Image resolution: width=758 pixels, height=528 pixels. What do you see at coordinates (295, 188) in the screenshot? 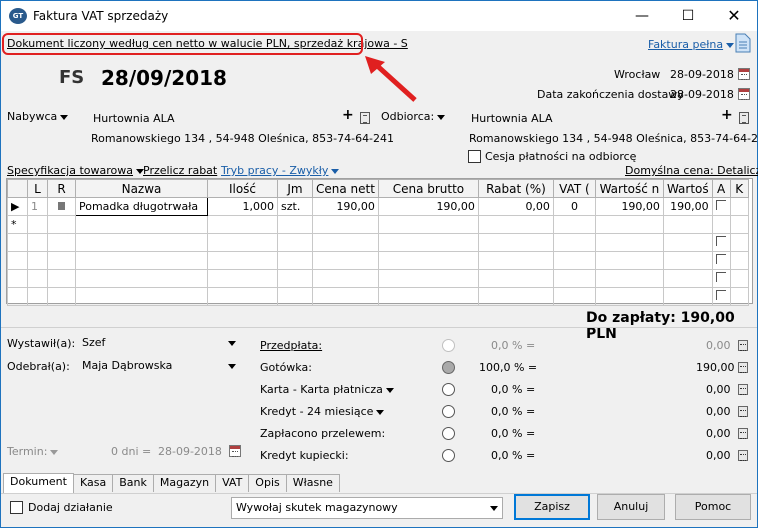
I see `col-header: Jm` at bounding box center [295, 188].